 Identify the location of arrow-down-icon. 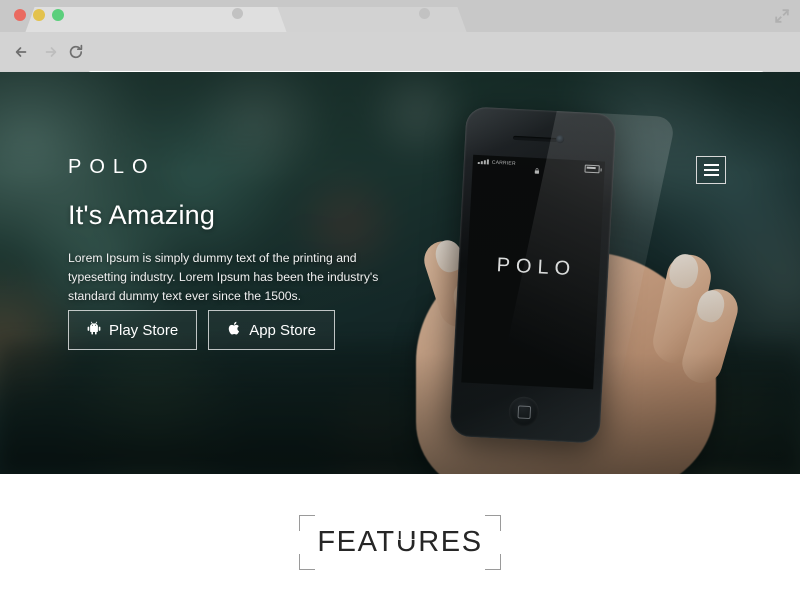
(408, 529).